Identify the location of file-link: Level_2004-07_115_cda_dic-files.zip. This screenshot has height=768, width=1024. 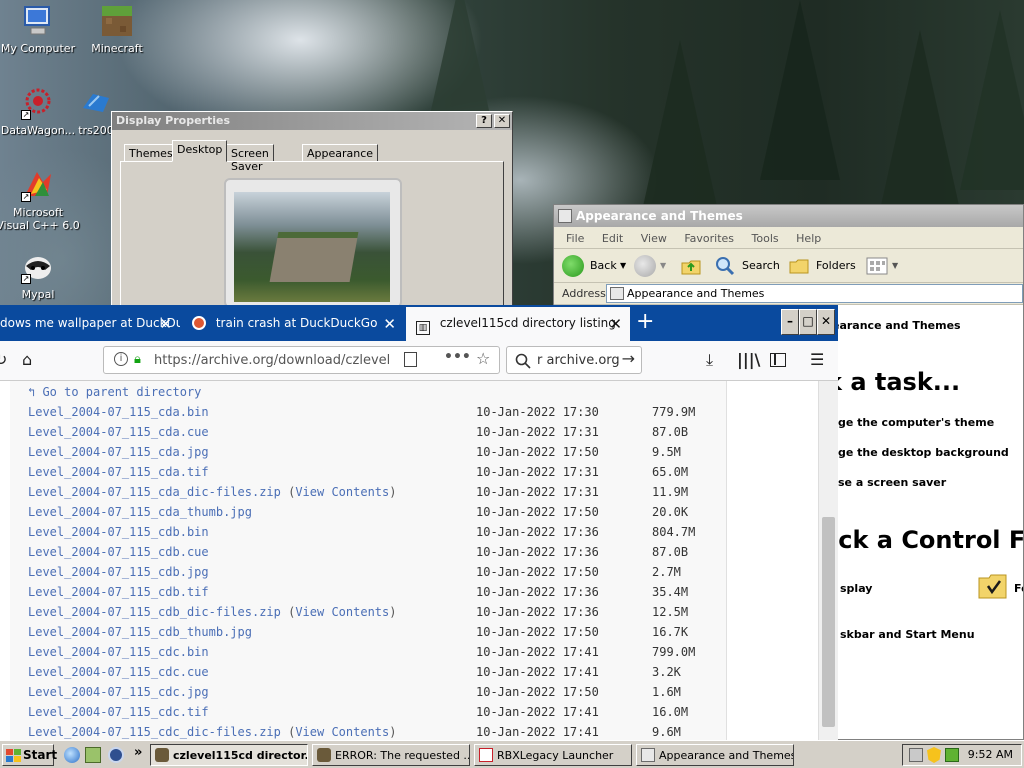
(154, 492).